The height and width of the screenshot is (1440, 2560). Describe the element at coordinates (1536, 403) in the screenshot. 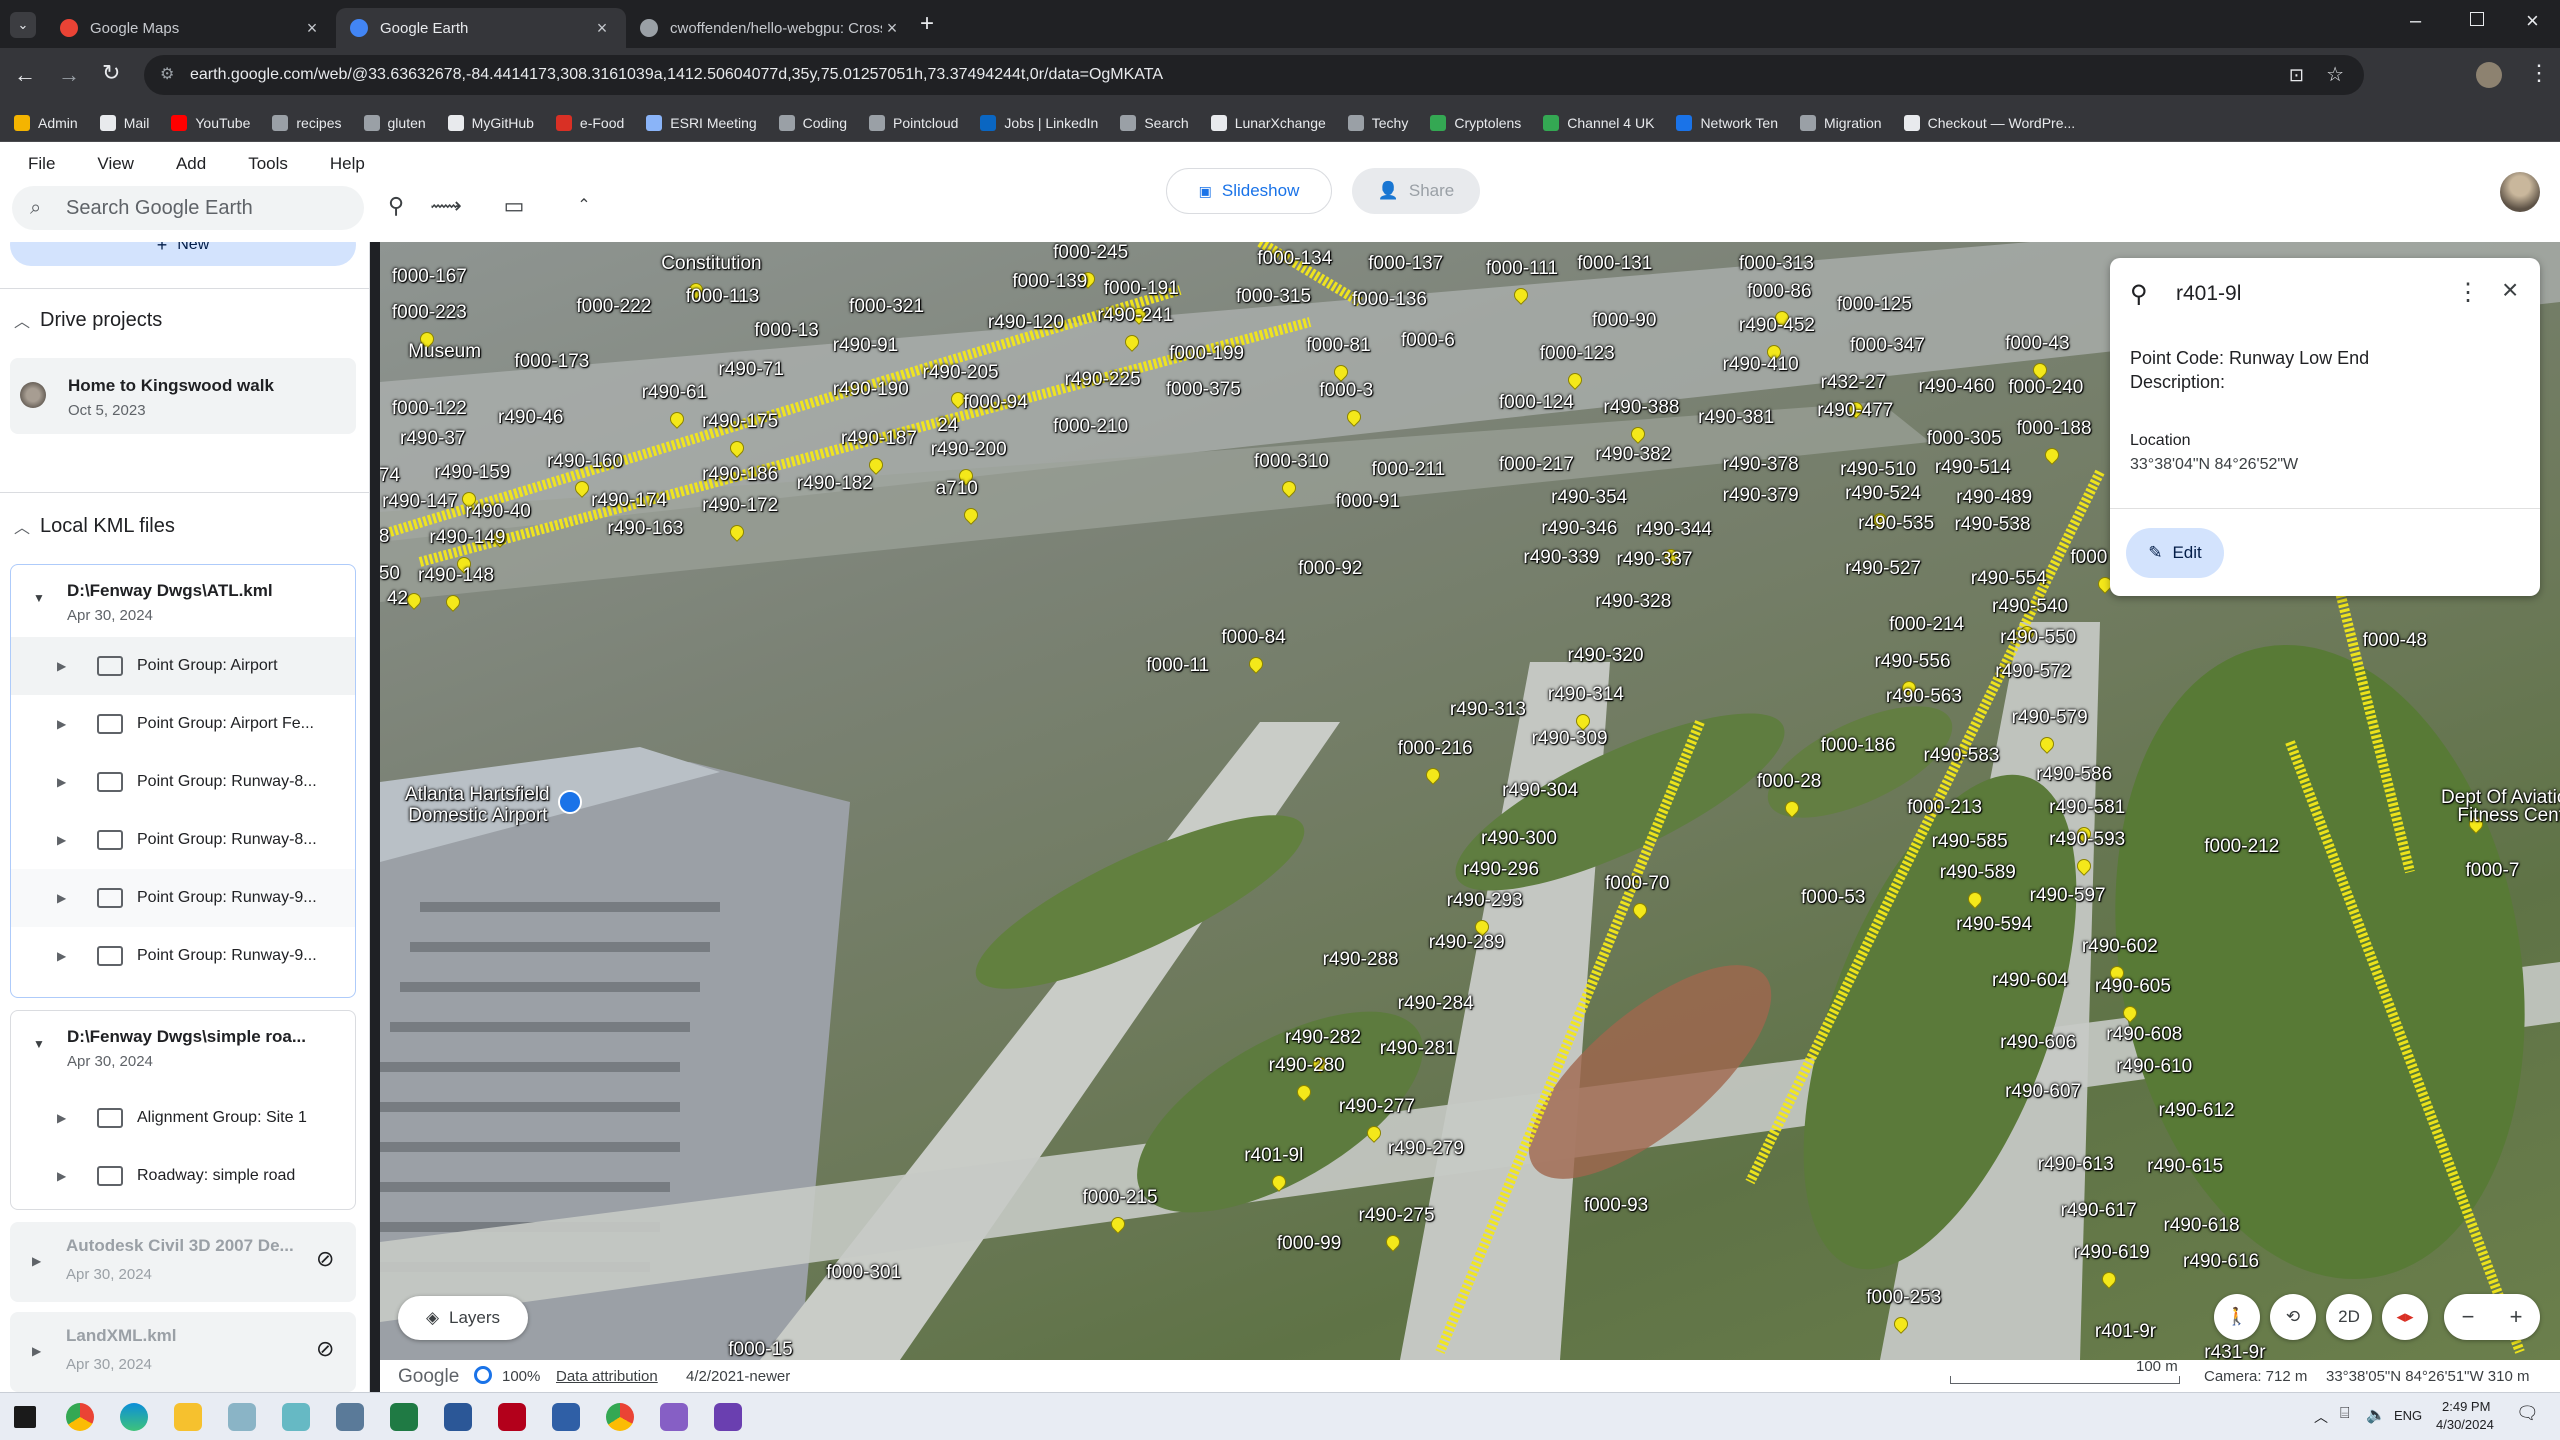

I see `placemark-label: f000-124` at that location.